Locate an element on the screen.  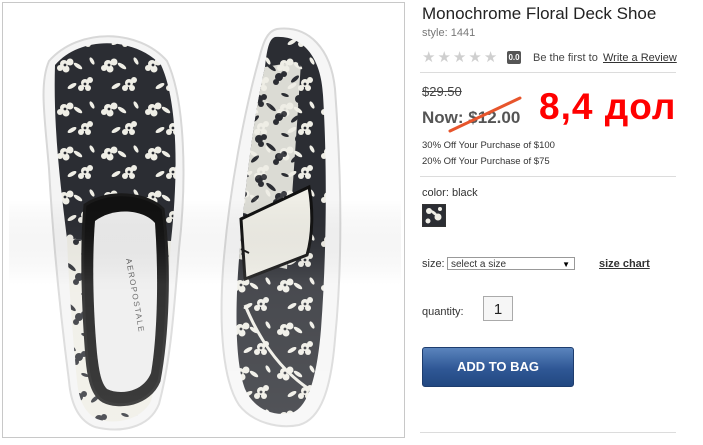
review-prompt: Be the first to is located at coordinates (565, 58).